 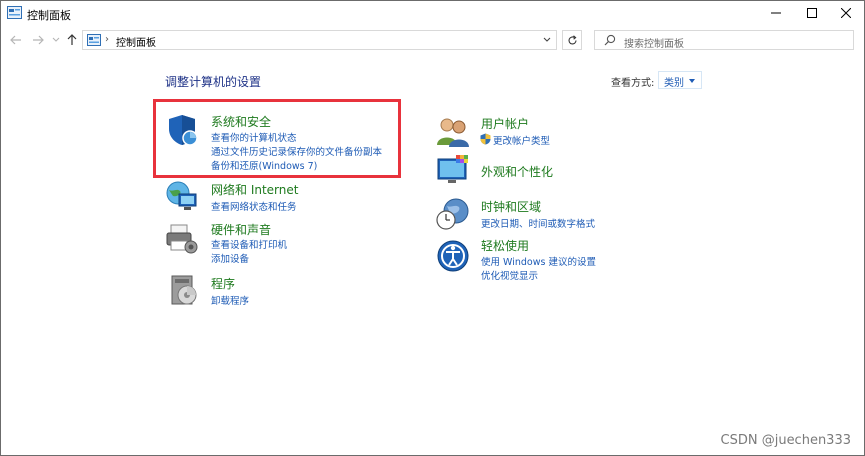 I want to click on refresh-button, so click(x=572, y=40).